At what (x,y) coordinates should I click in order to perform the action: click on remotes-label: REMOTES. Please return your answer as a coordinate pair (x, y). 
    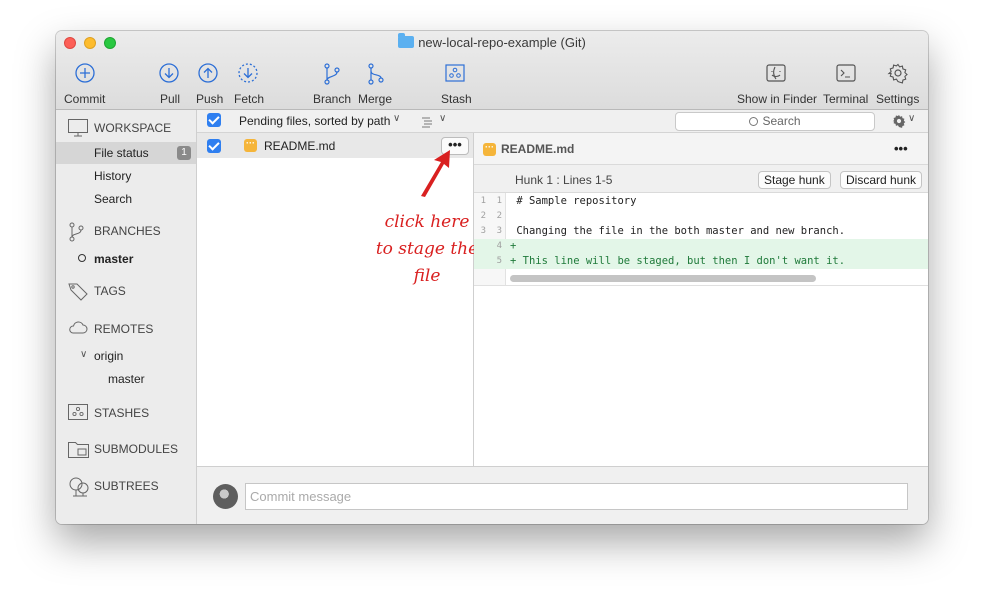
    Looking at the image, I should click on (124, 329).